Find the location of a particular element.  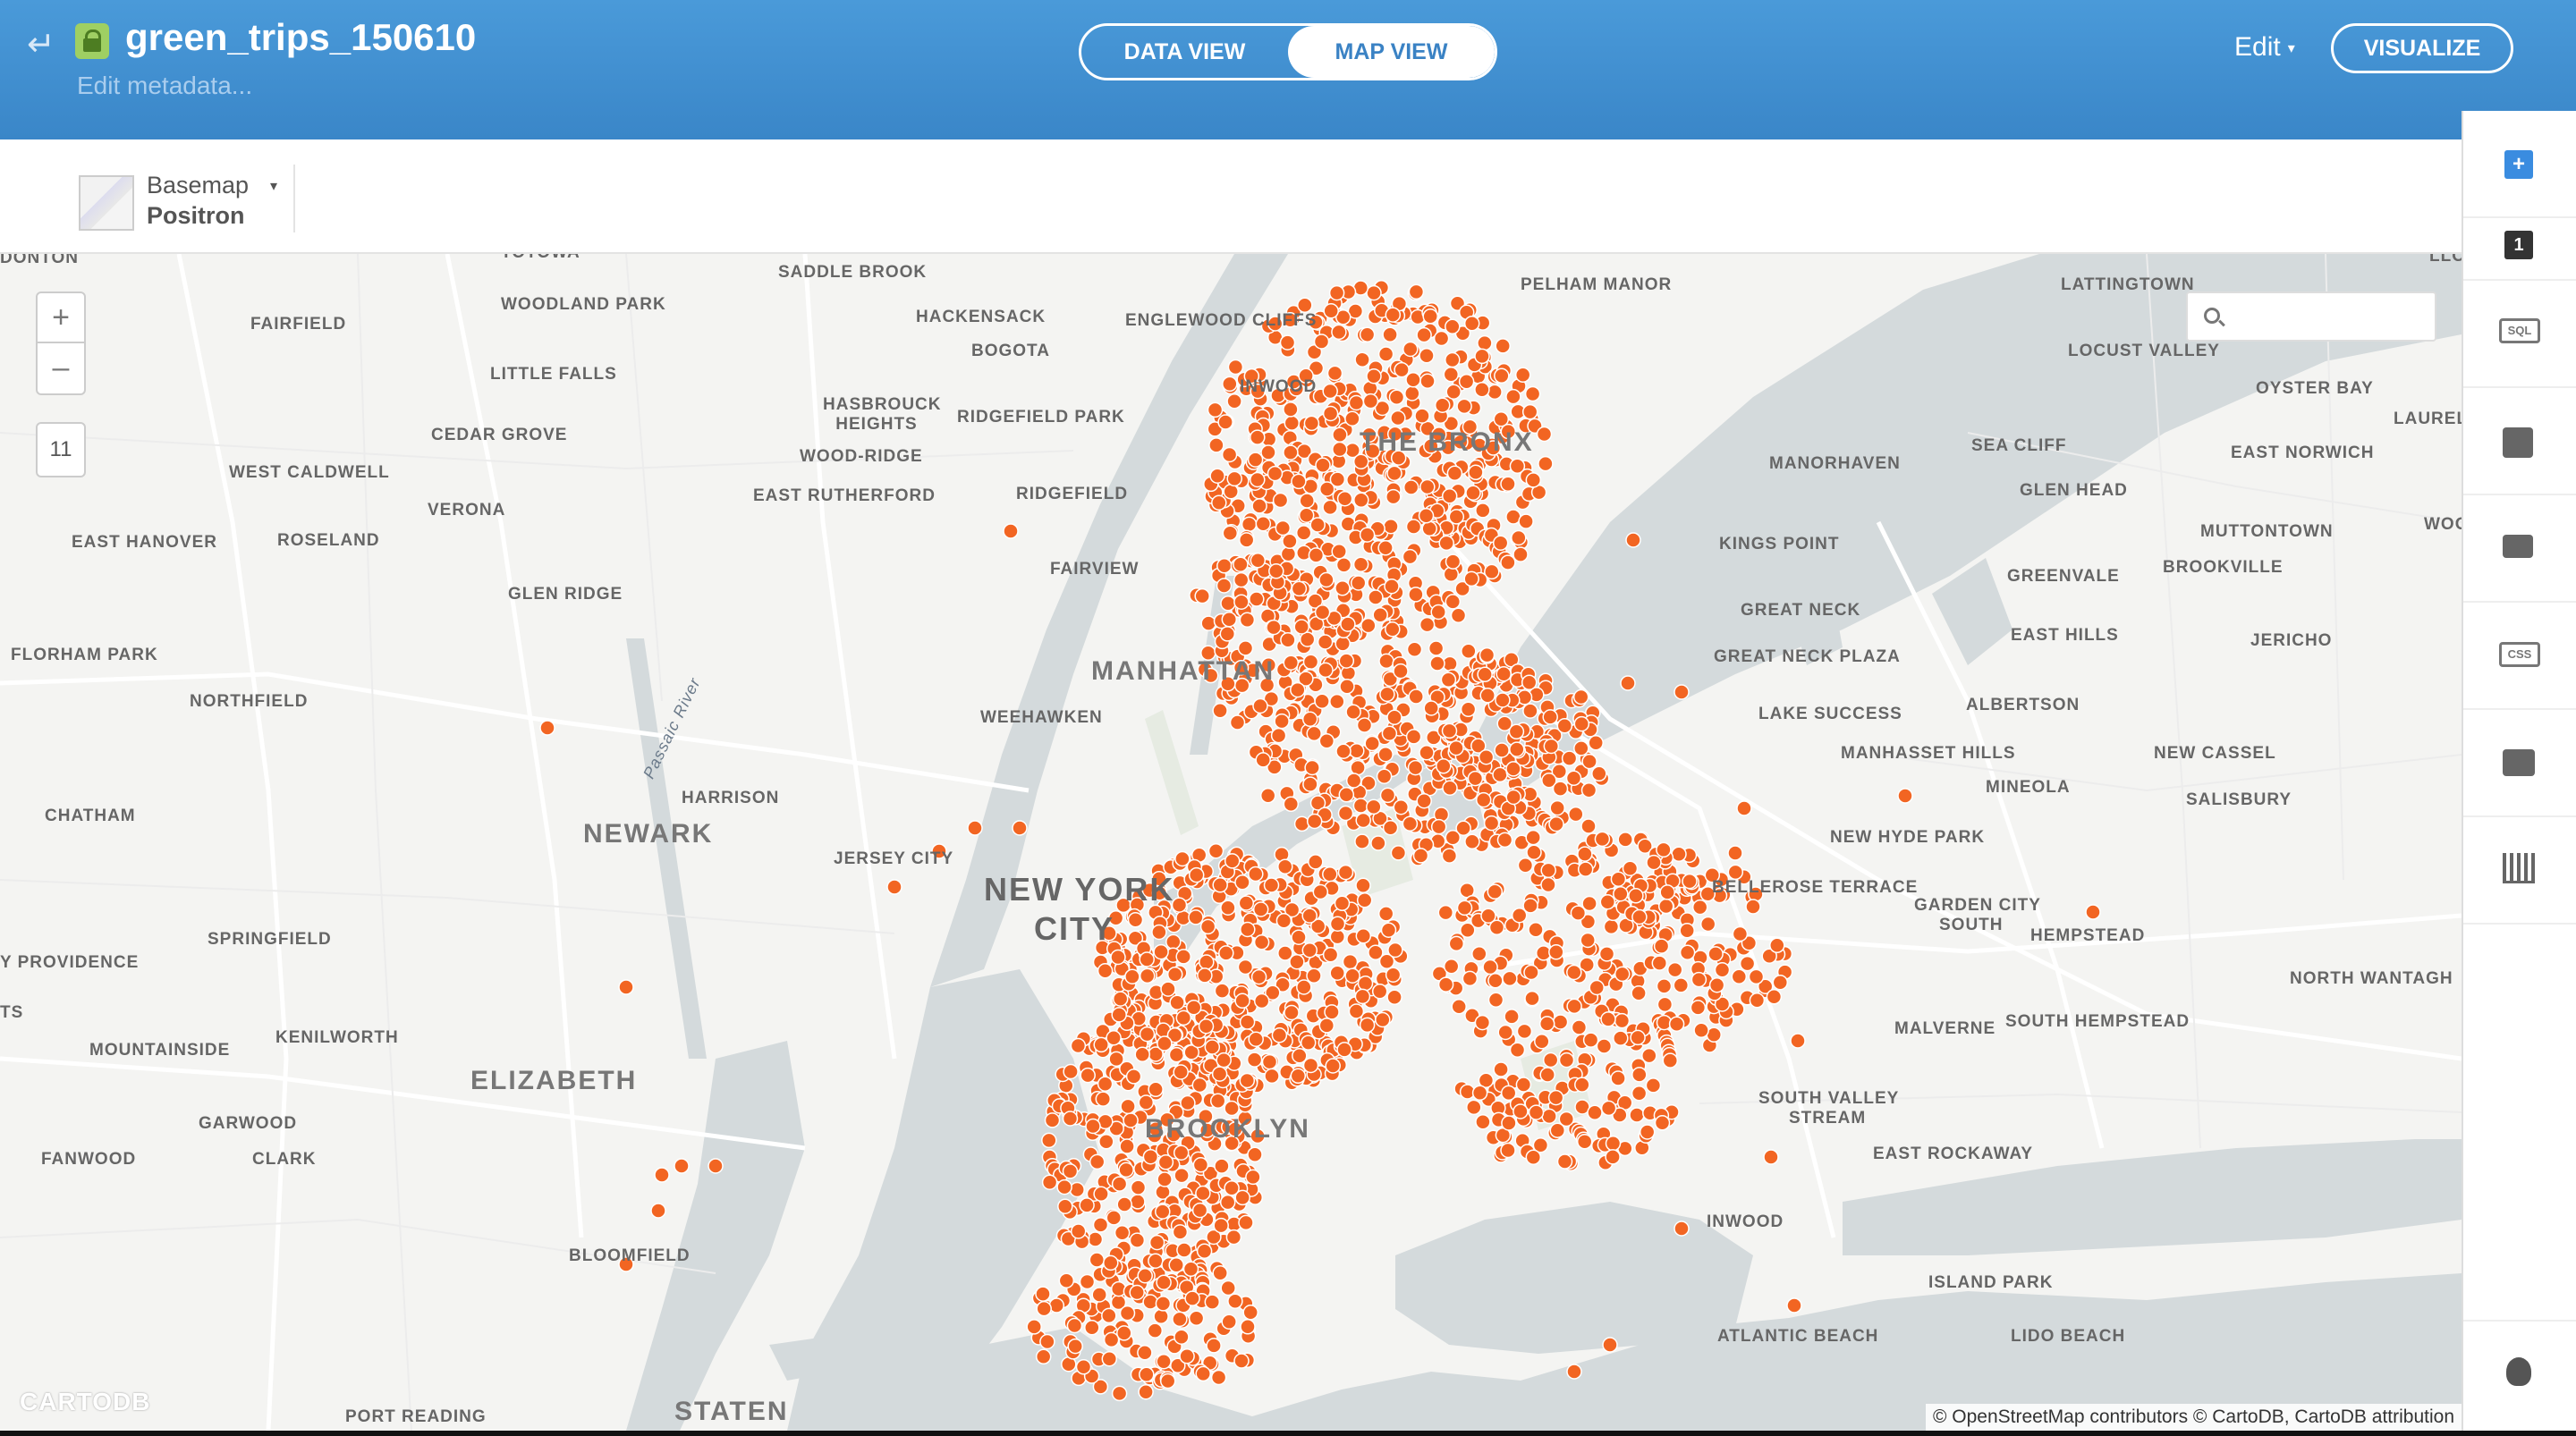

infowindow-button is located at coordinates (2519, 549).